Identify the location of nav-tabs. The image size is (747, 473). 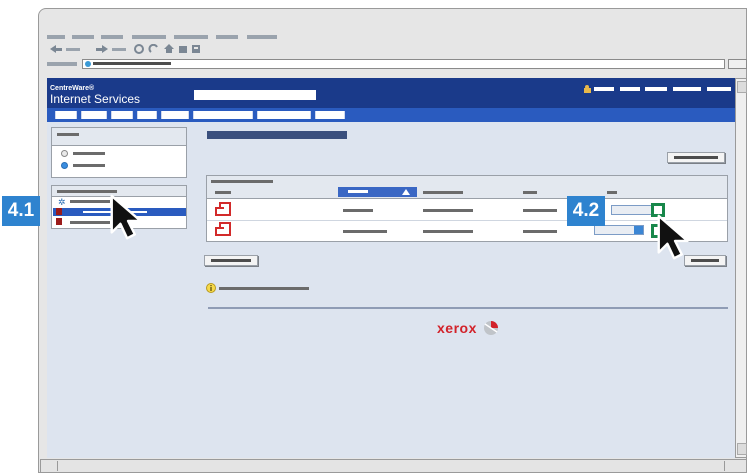
(391, 115).